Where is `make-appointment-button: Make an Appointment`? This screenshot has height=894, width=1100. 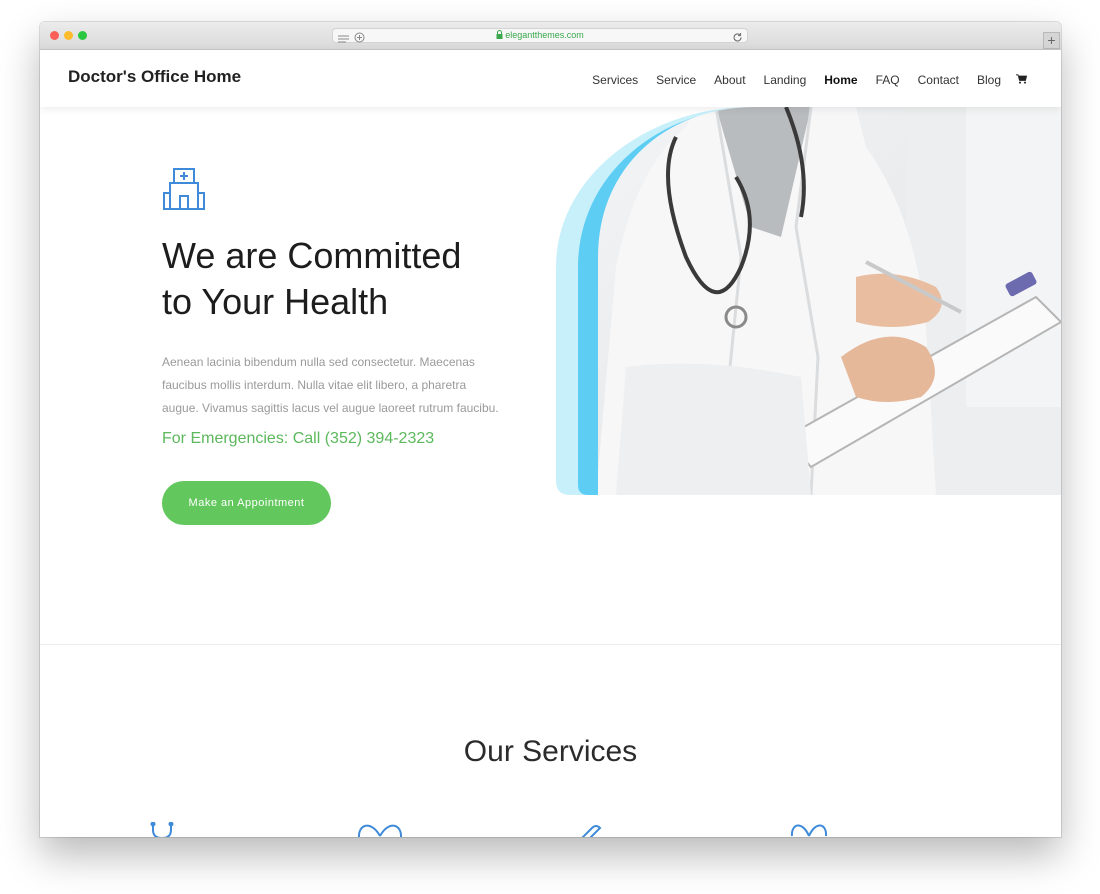 make-appointment-button: Make an Appointment is located at coordinates (246, 503).